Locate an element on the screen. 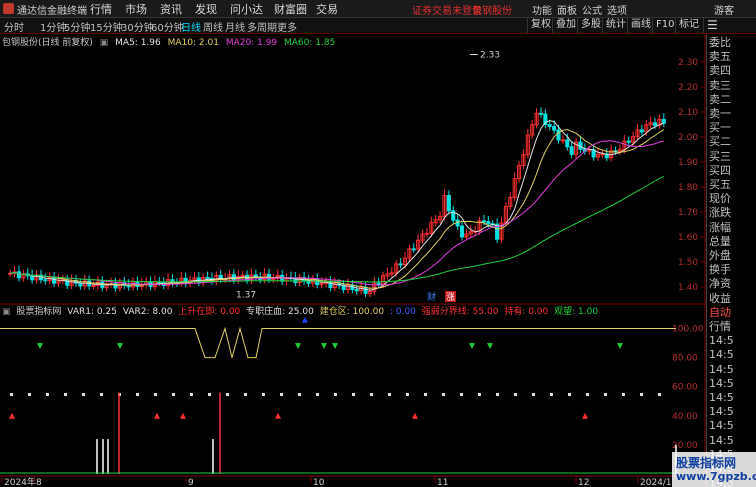  period-daily: 日线 is located at coordinates (191, 26).